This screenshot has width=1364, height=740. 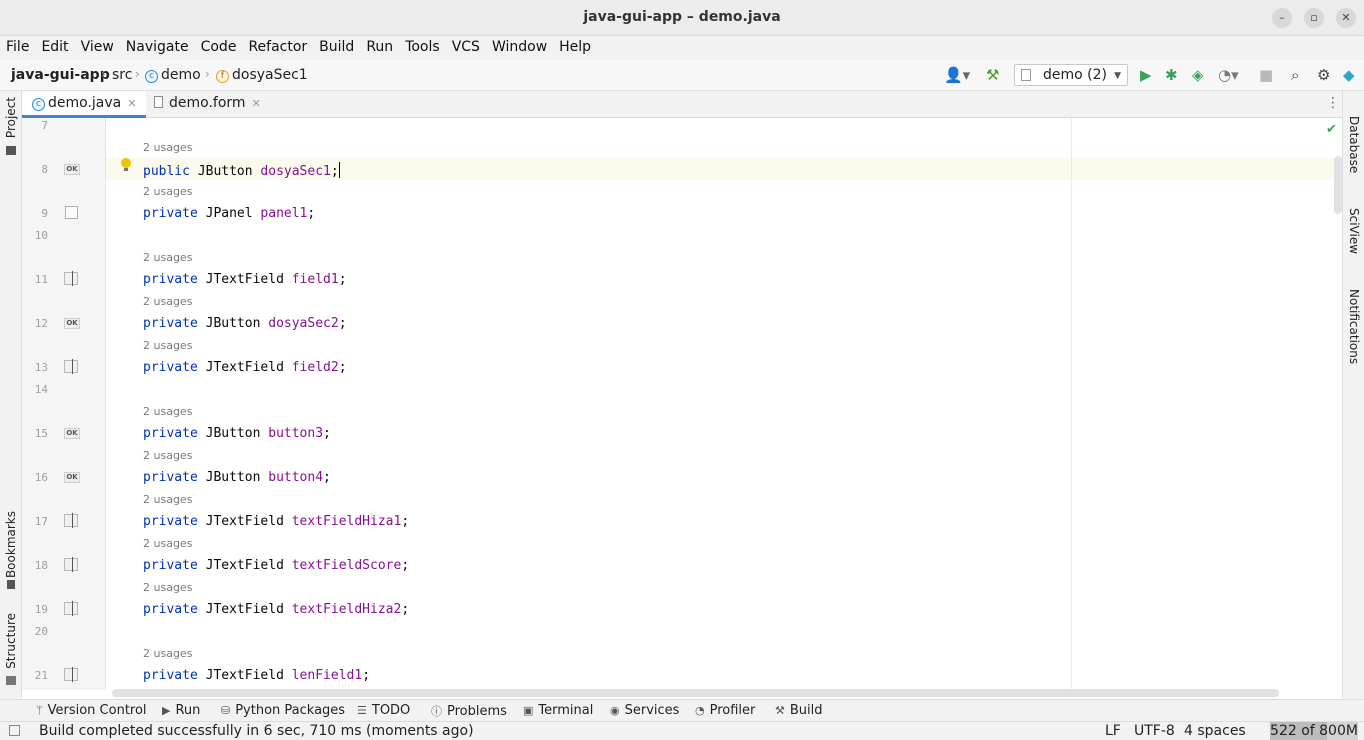 What do you see at coordinates (1146, 75) in the screenshot?
I see `run-icon: ▶` at bounding box center [1146, 75].